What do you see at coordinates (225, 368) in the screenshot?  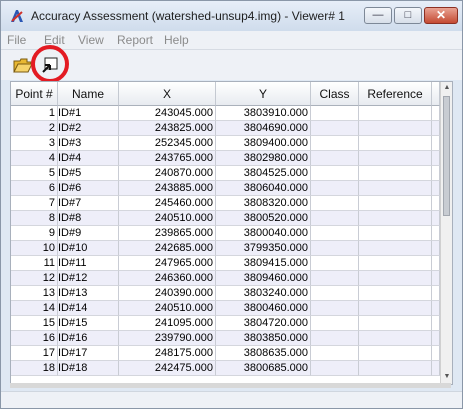 I see `table-row: 18 ID#18 242475.000 3800685.000` at bounding box center [225, 368].